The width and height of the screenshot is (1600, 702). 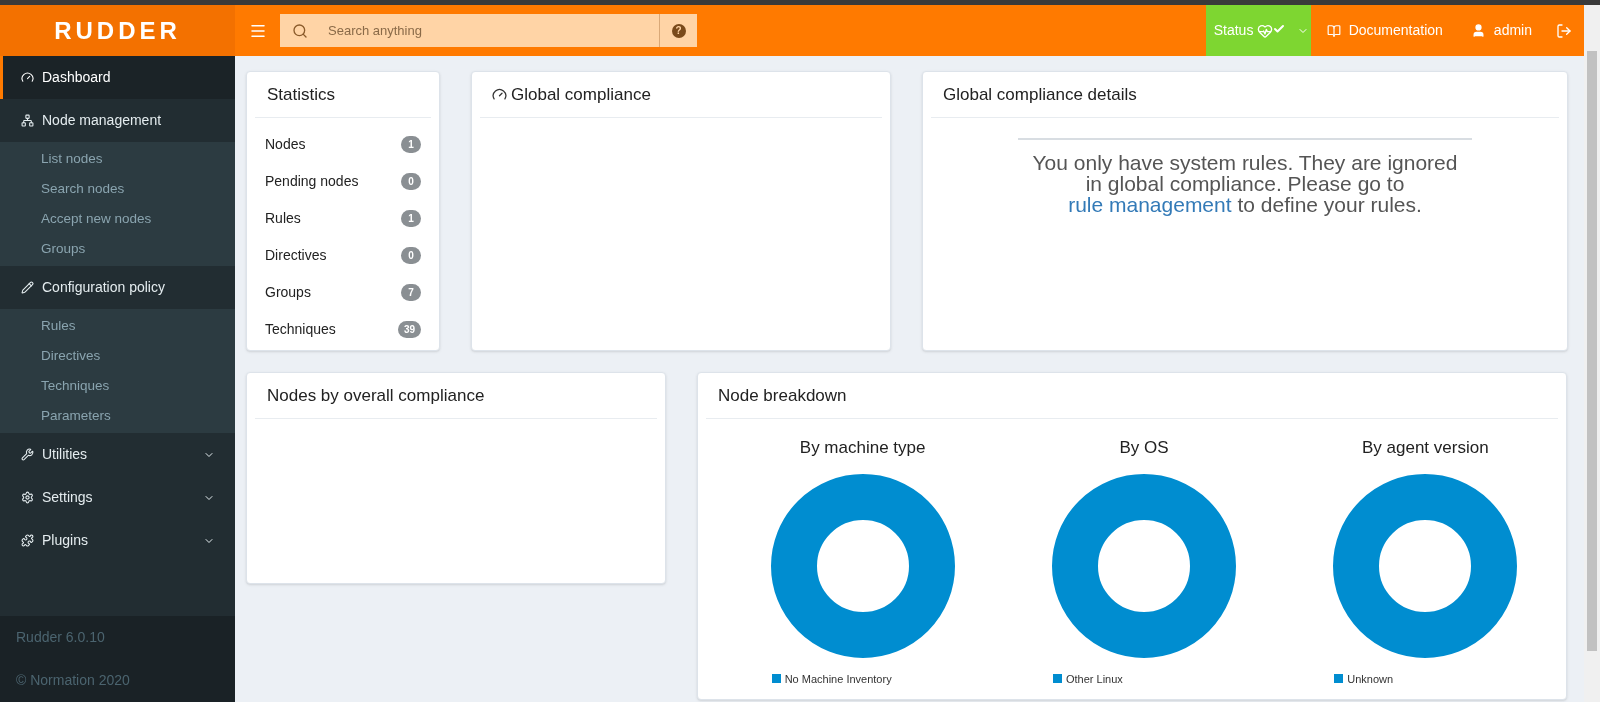 What do you see at coordinates (1564, 30) in the screenshot?
I see `logout-icon` at bounding box center [1564, 30].